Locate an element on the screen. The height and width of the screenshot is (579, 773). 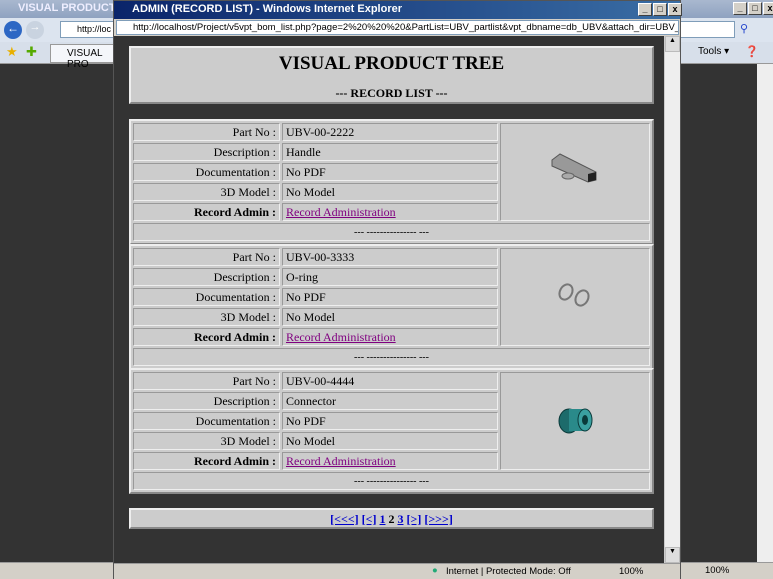
part-no-value: UBV-00-4444 is located at coordinates (390, 381).